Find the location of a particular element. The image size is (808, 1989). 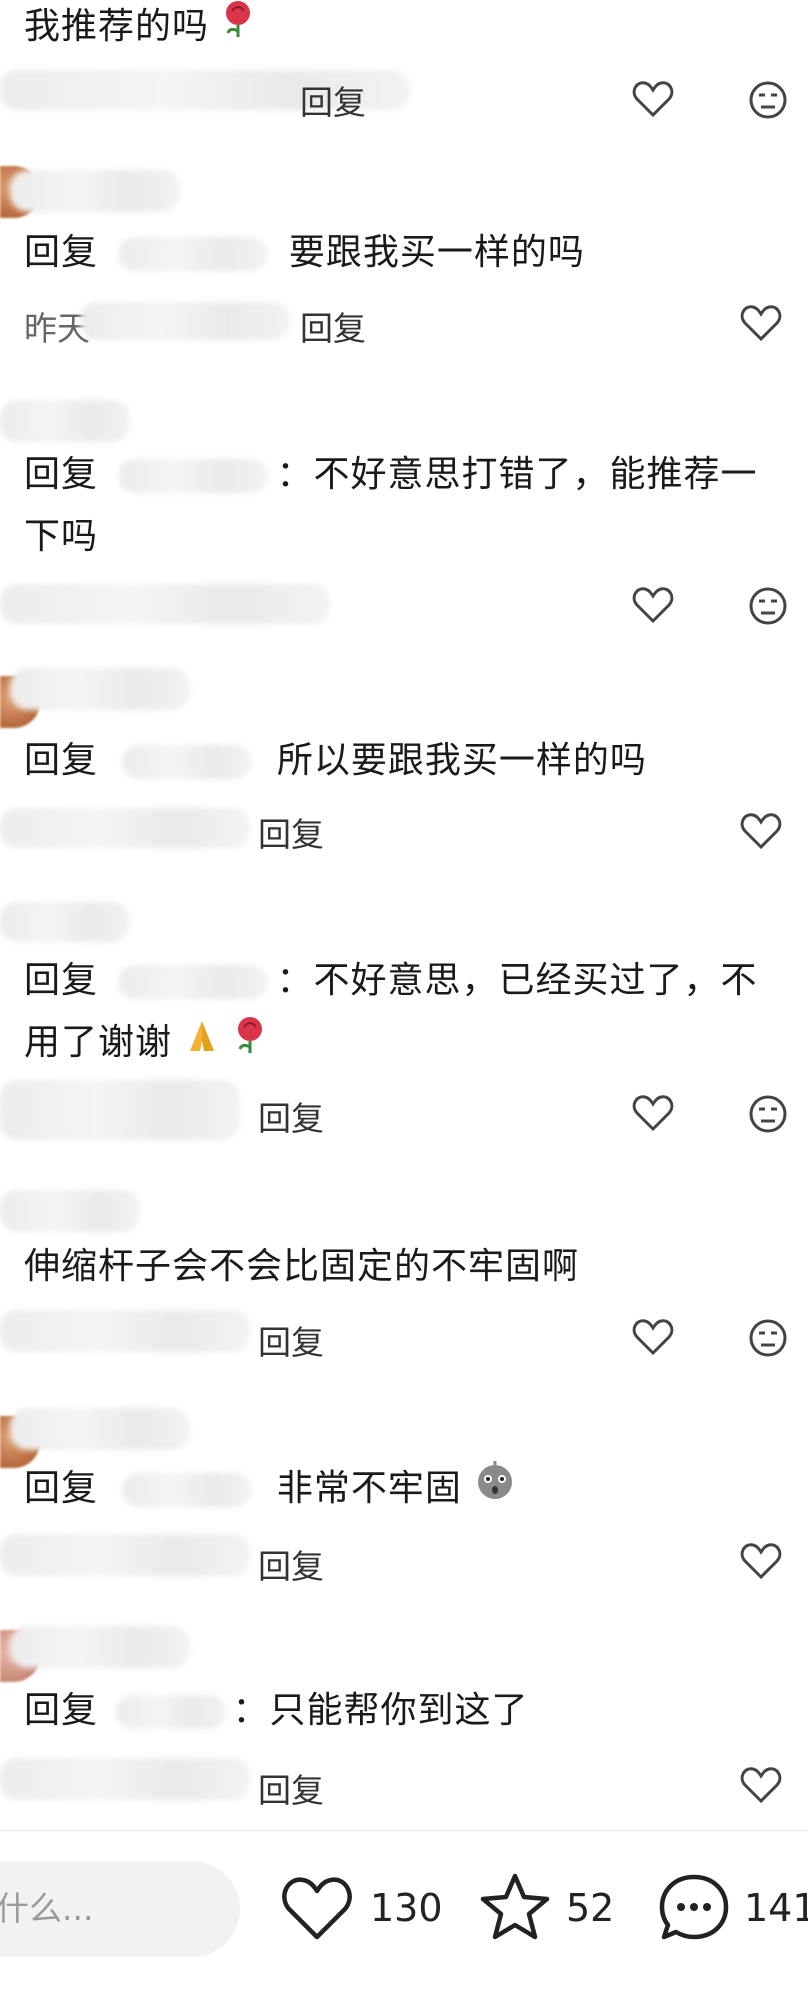

comment-6-text: 伸缩杆子会不会比固定的不牢固啊 is located at coordinates (302, 1266).